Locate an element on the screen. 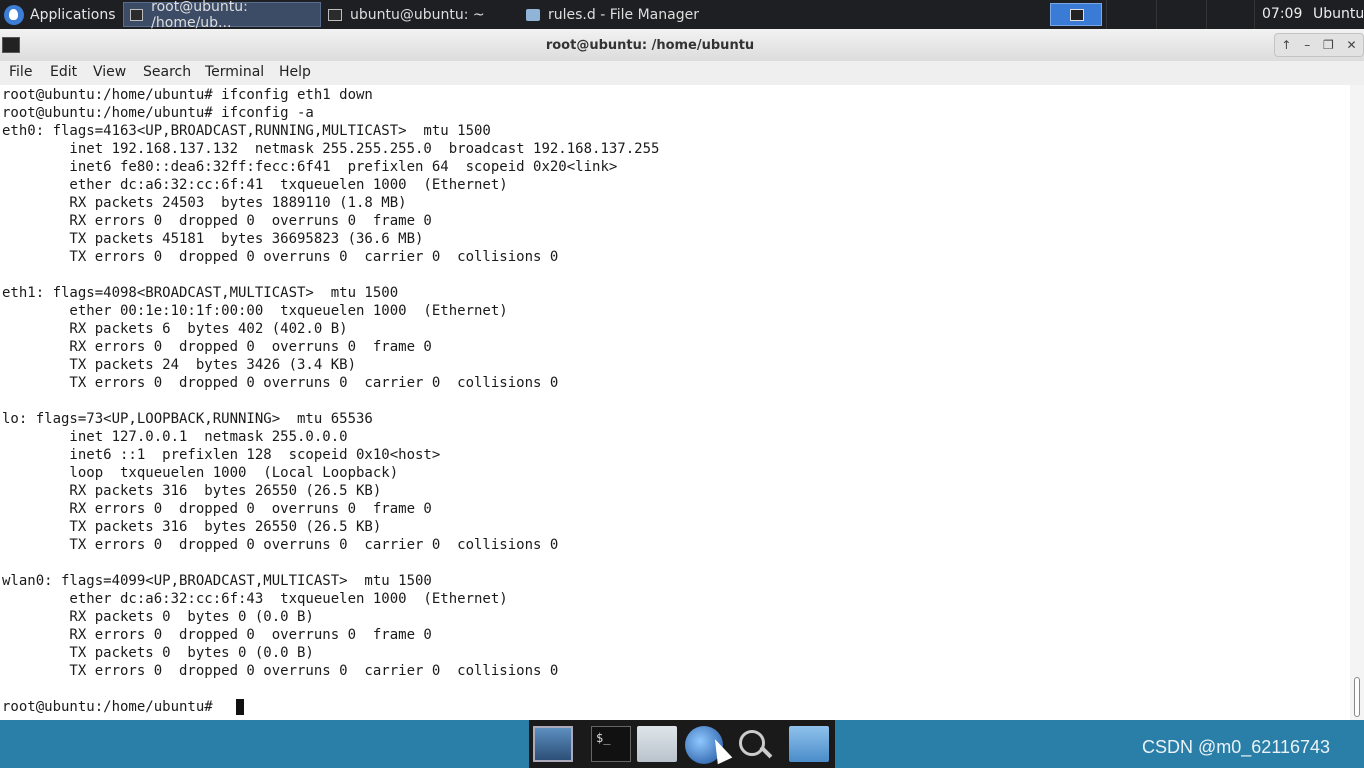 The height and width of the screenshot is (768, 1364). menu-bar: File Edit View Search Terminal Help is located at coordinates (682, 73).